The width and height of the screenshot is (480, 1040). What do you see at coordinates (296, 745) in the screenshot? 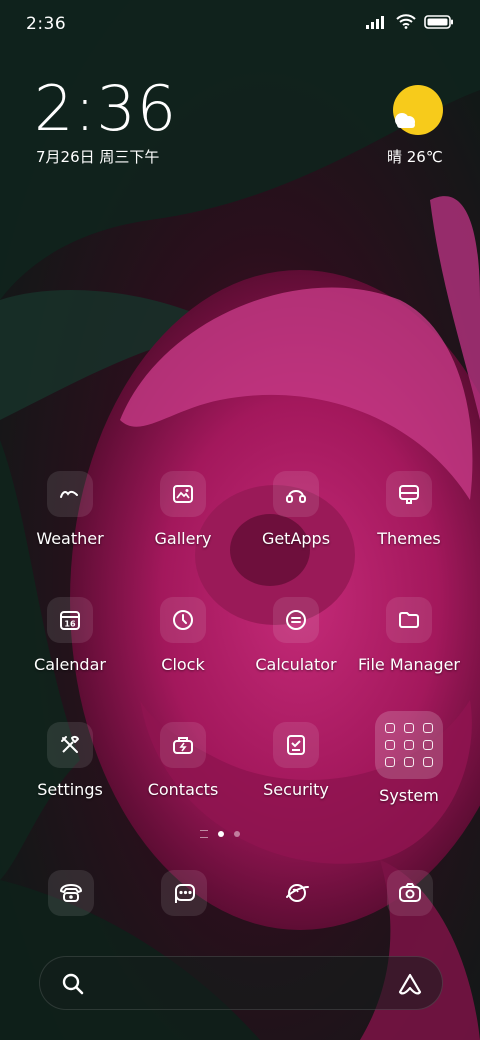
I see `security-icon` at bounding box center [296, 745].